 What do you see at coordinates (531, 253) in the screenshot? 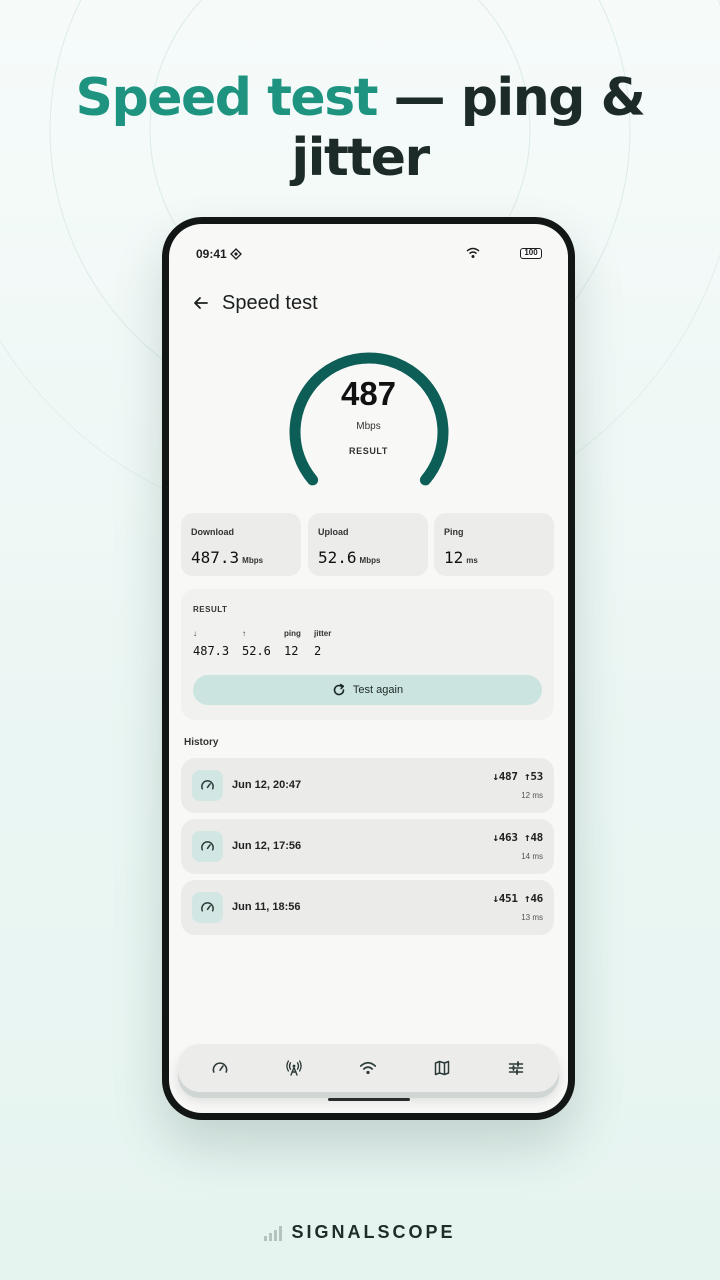
I see `battery-icon: 100` at bounding box center [531, 253].